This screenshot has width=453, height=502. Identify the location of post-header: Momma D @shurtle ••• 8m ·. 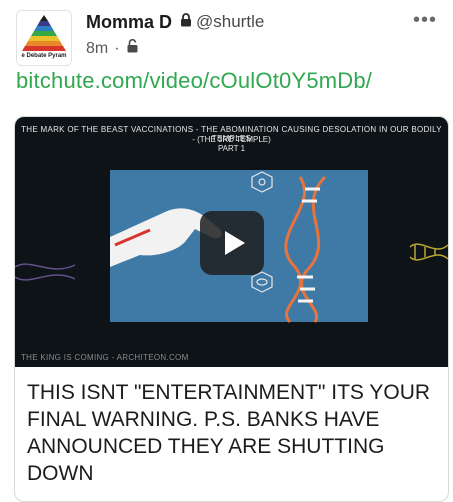
(263, 34).